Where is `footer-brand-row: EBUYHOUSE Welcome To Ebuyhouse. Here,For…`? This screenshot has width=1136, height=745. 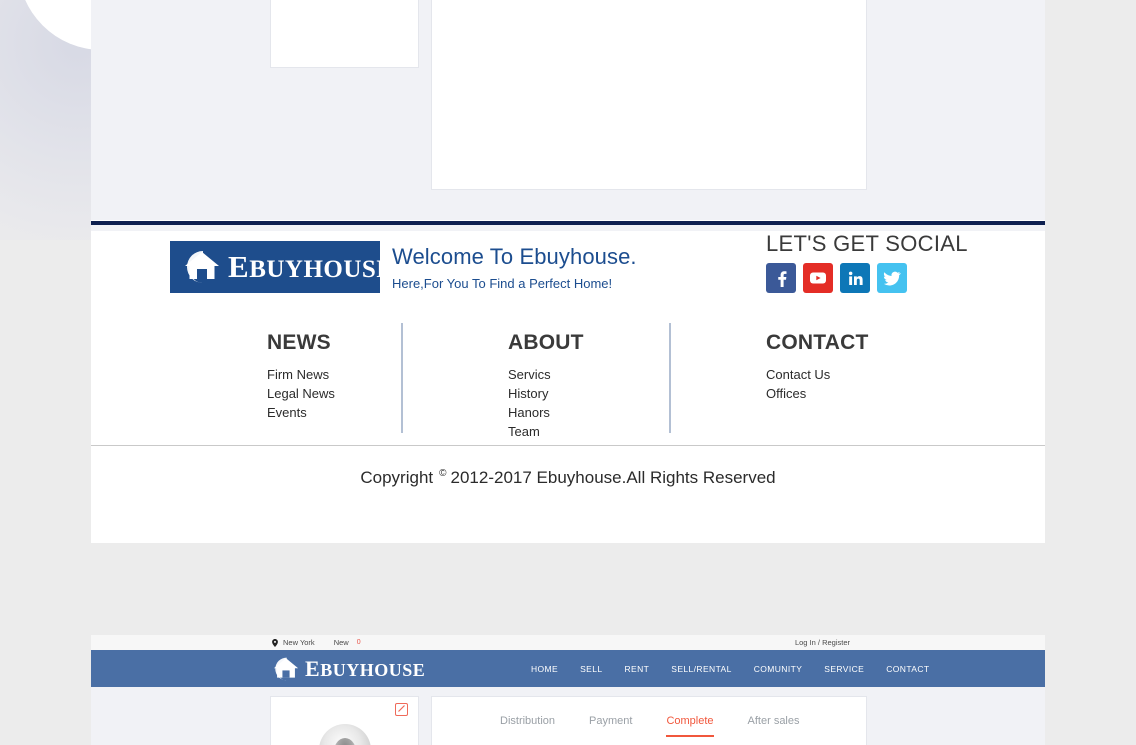
footer-brand-row: EBUYHOUSE Welcome To Ebuyhouse. Here,For… is located at coordinates (568, 274).